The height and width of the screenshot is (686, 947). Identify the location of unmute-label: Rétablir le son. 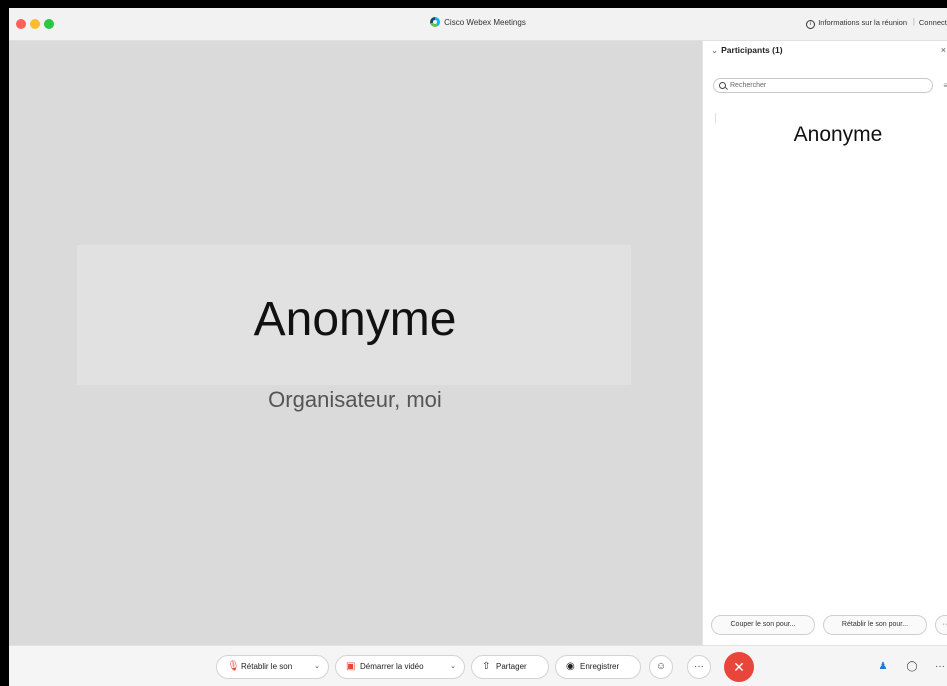
(267, 666).